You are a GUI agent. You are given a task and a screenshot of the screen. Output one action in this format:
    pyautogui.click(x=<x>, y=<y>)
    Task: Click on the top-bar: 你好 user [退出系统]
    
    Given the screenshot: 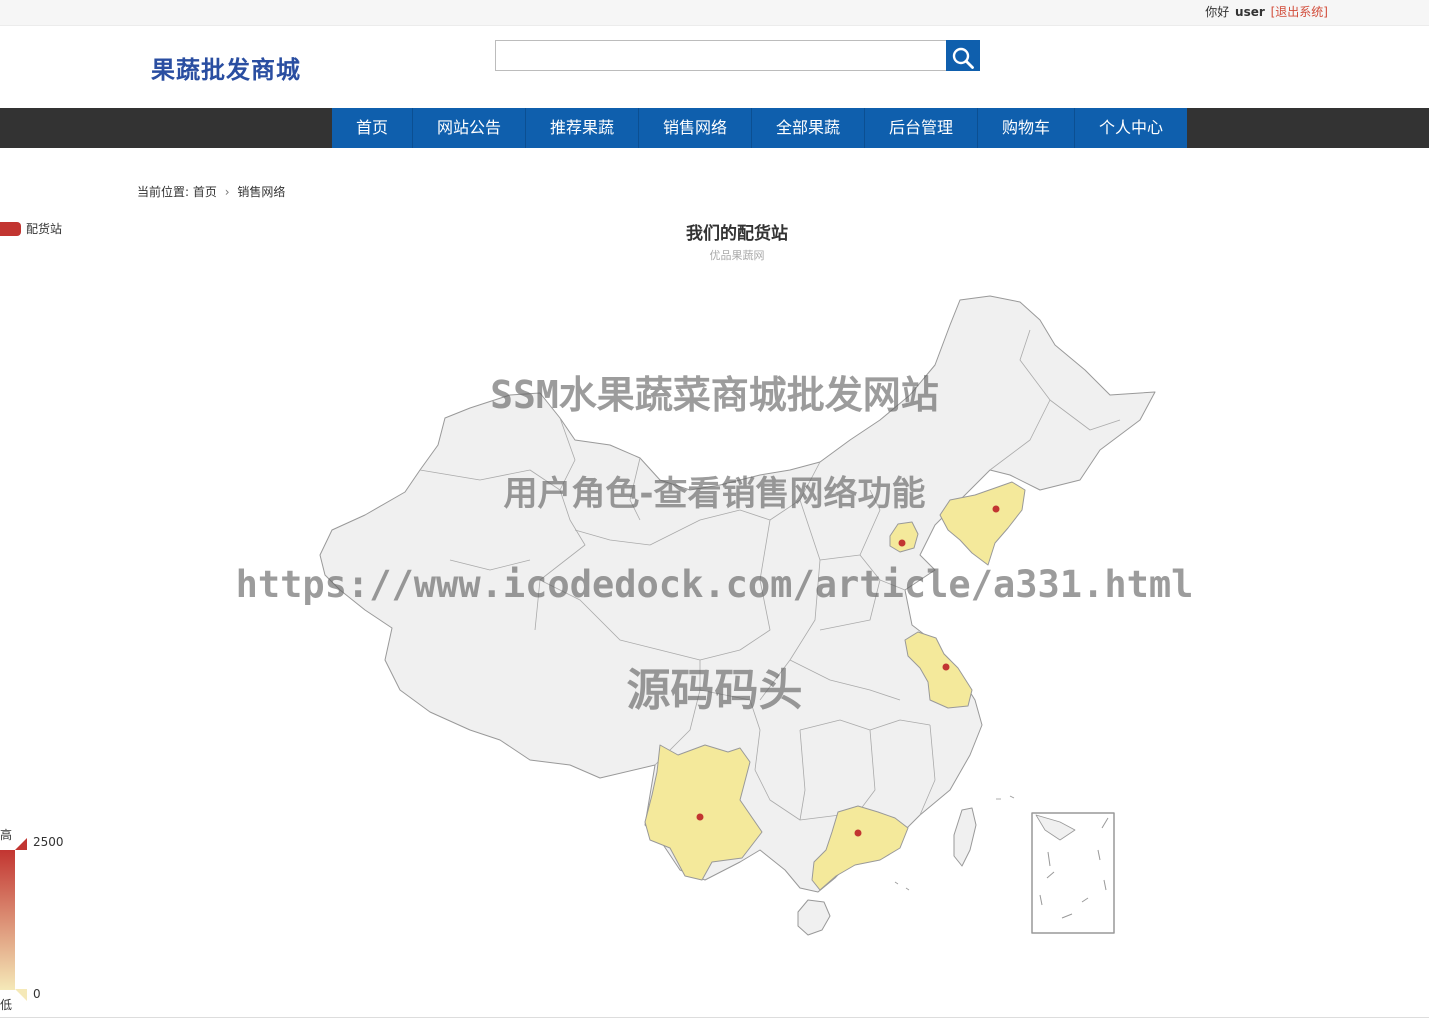 What is the action you would take?
    pyautogui.click(x=714, y=13)
    